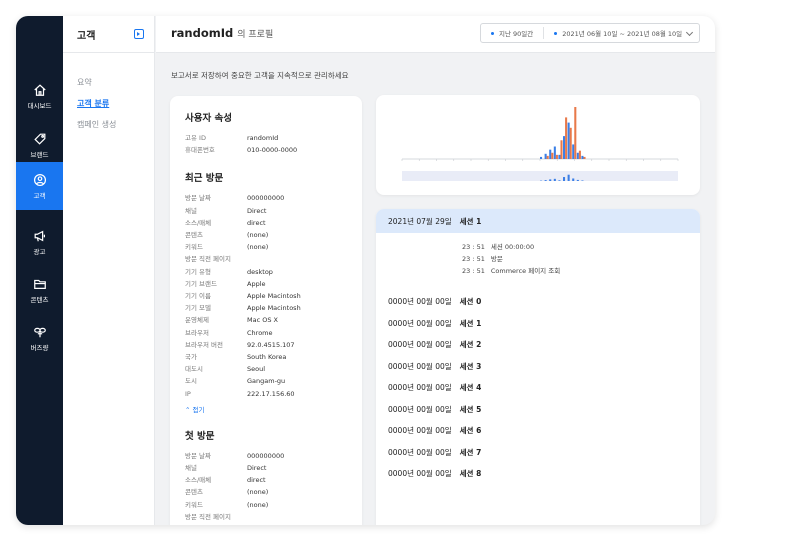 The width and height of the screenshot is (800, 540). Describe the element at coordinates (39, 242) in the screenshot. I see `rail-item-ads: 광고` at that location.